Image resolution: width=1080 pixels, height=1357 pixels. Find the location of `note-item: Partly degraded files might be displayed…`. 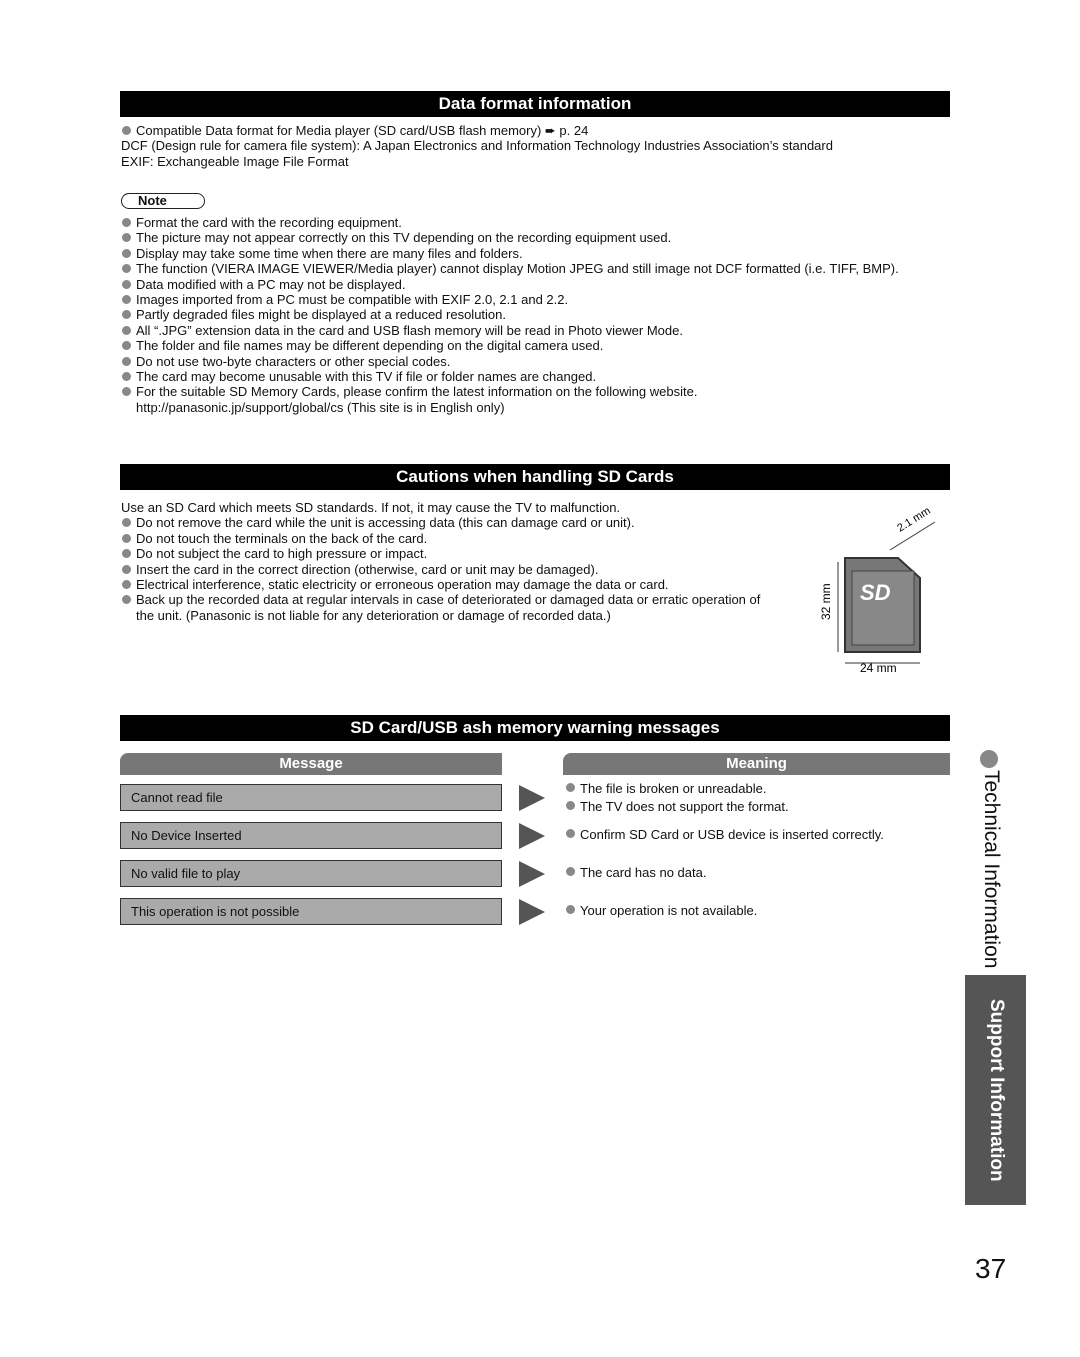

note-item: Partly degraded files might be displayed… is located at coordinates (536, 314).